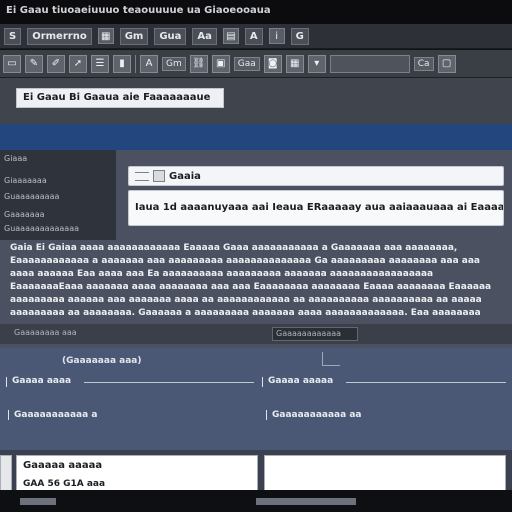  Describe the element at coordinates (316, 63) in the screenshot. I see `chevron-down-icon: ▾` at that location.